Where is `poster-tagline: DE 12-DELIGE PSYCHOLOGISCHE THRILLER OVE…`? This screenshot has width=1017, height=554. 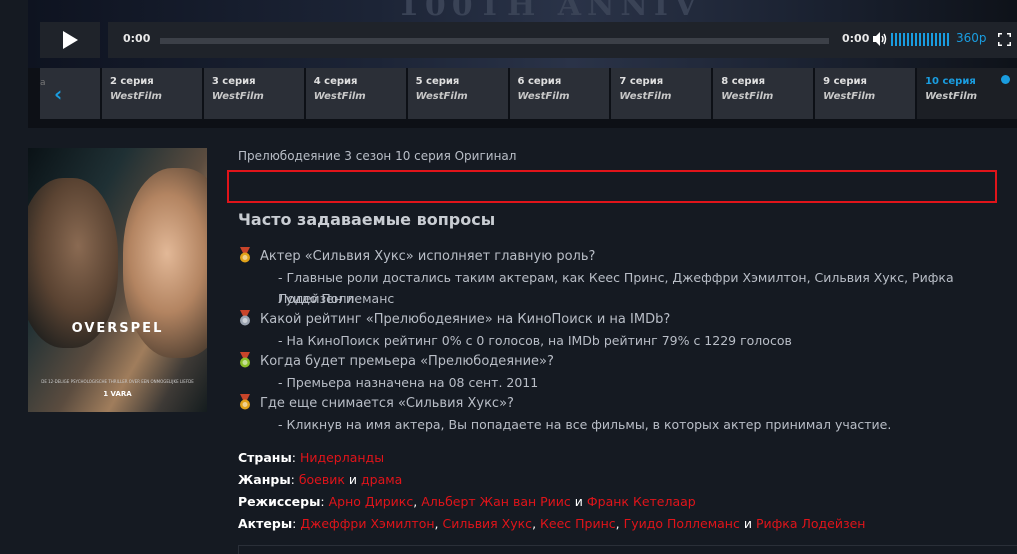 poster-tagline: DE 12-DELIGE PSYCHOLOGISCHE THRILLER OVE… is located at coordinates (117, 381).